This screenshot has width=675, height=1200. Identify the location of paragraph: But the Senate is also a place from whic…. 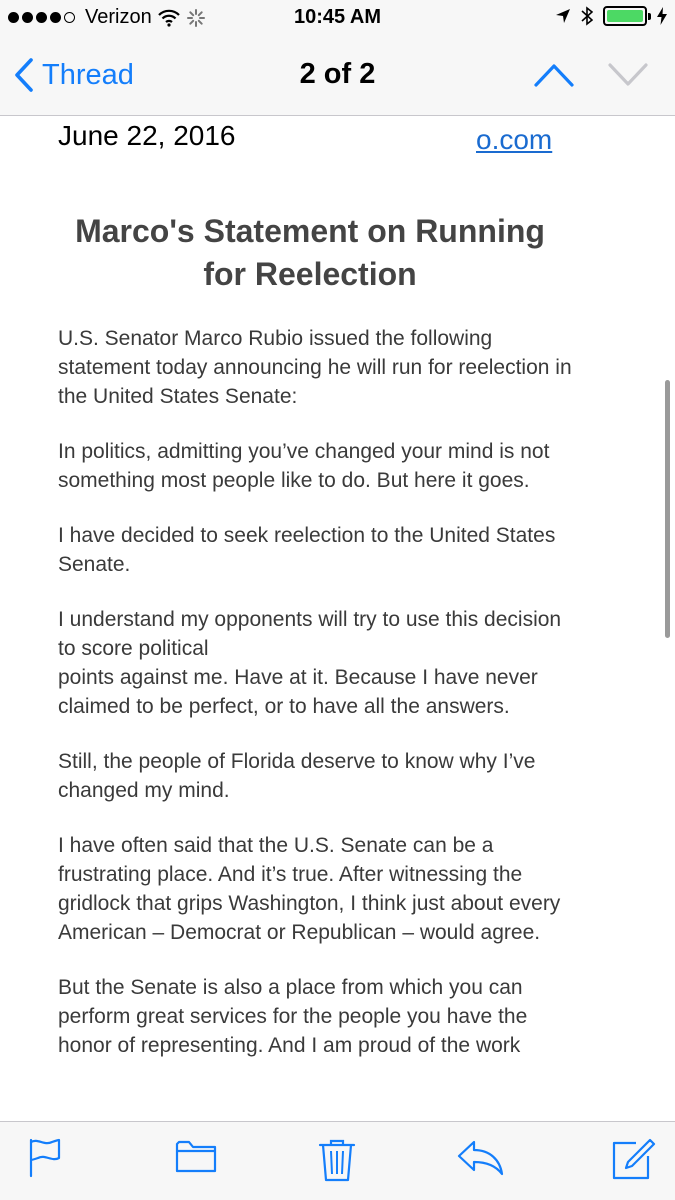
(293, 1016).